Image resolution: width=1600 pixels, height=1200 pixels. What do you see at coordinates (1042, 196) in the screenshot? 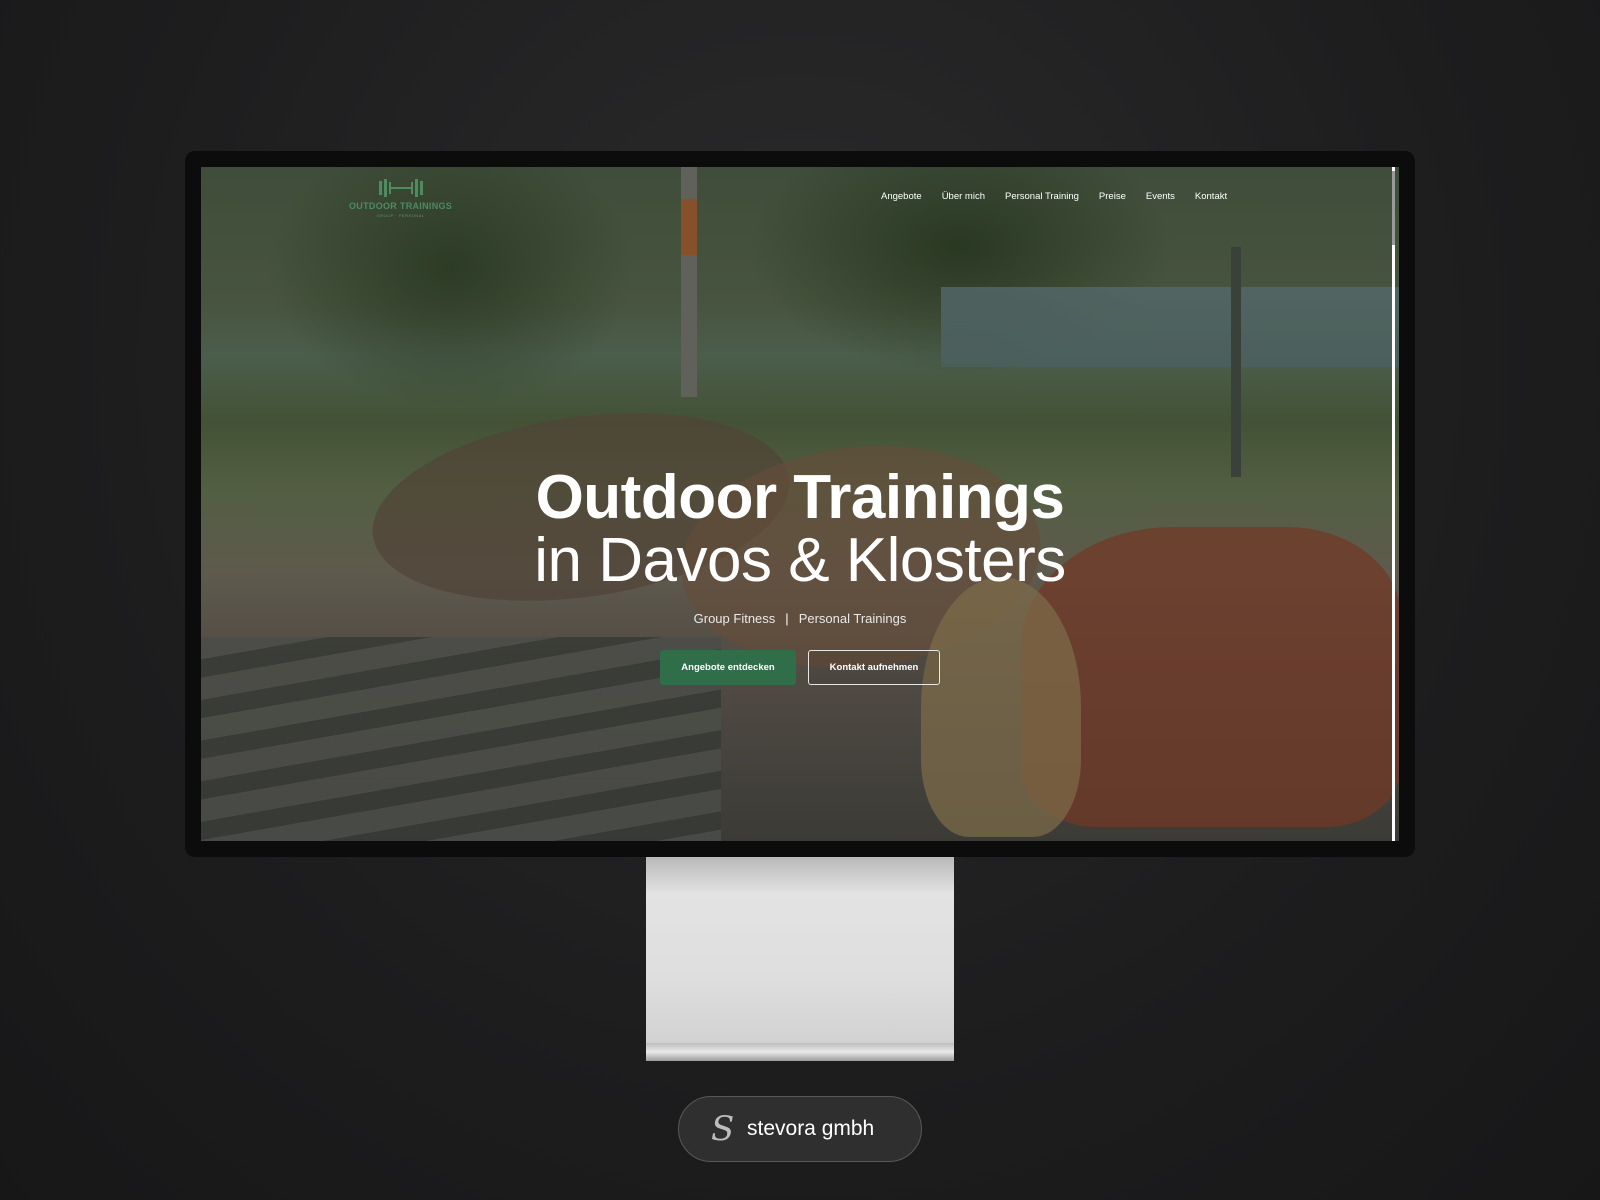
I see `nav-item-personal-training: Personal Training` at bounding box center [1042, 196].